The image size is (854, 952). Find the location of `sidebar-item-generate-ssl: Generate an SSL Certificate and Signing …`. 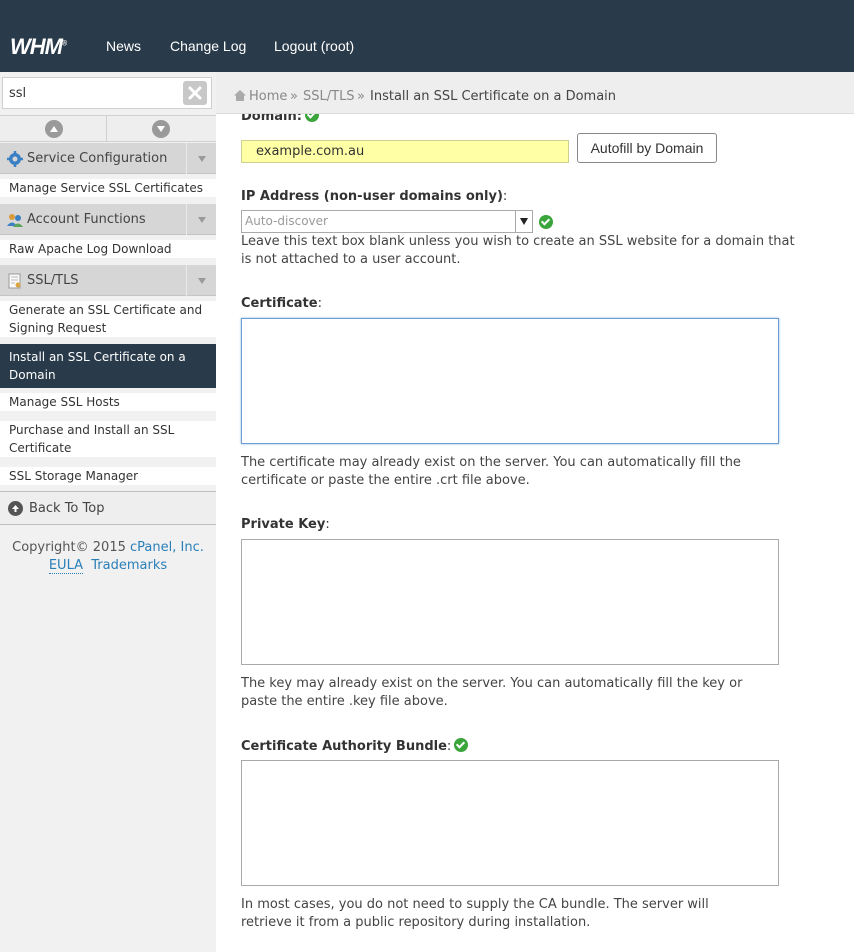

sidebar-item-generate-ssl: Generate an SSL Certificate and Signing … is located at coordinates (108, 319).